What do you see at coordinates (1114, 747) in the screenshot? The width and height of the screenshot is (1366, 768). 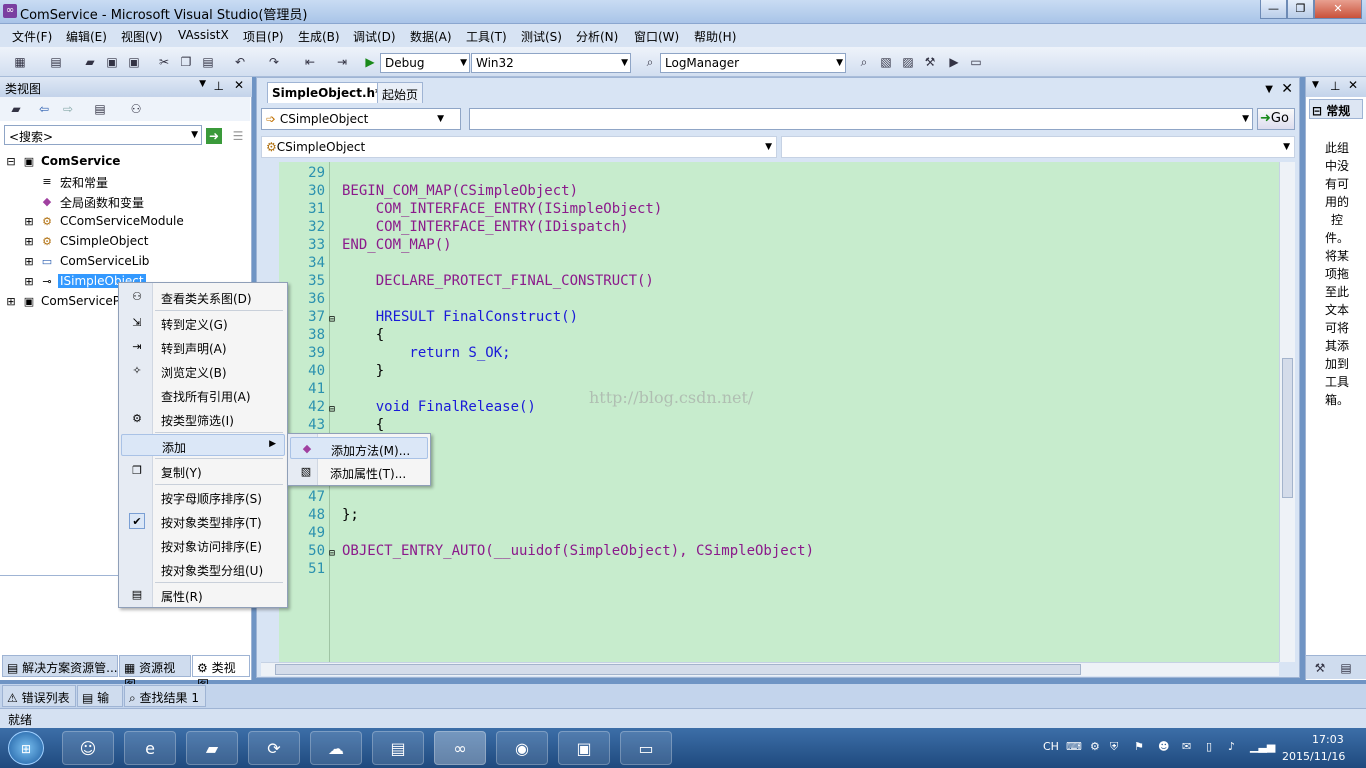 I see `shield-icon: ⛨` at bounding box center [1114, 747].